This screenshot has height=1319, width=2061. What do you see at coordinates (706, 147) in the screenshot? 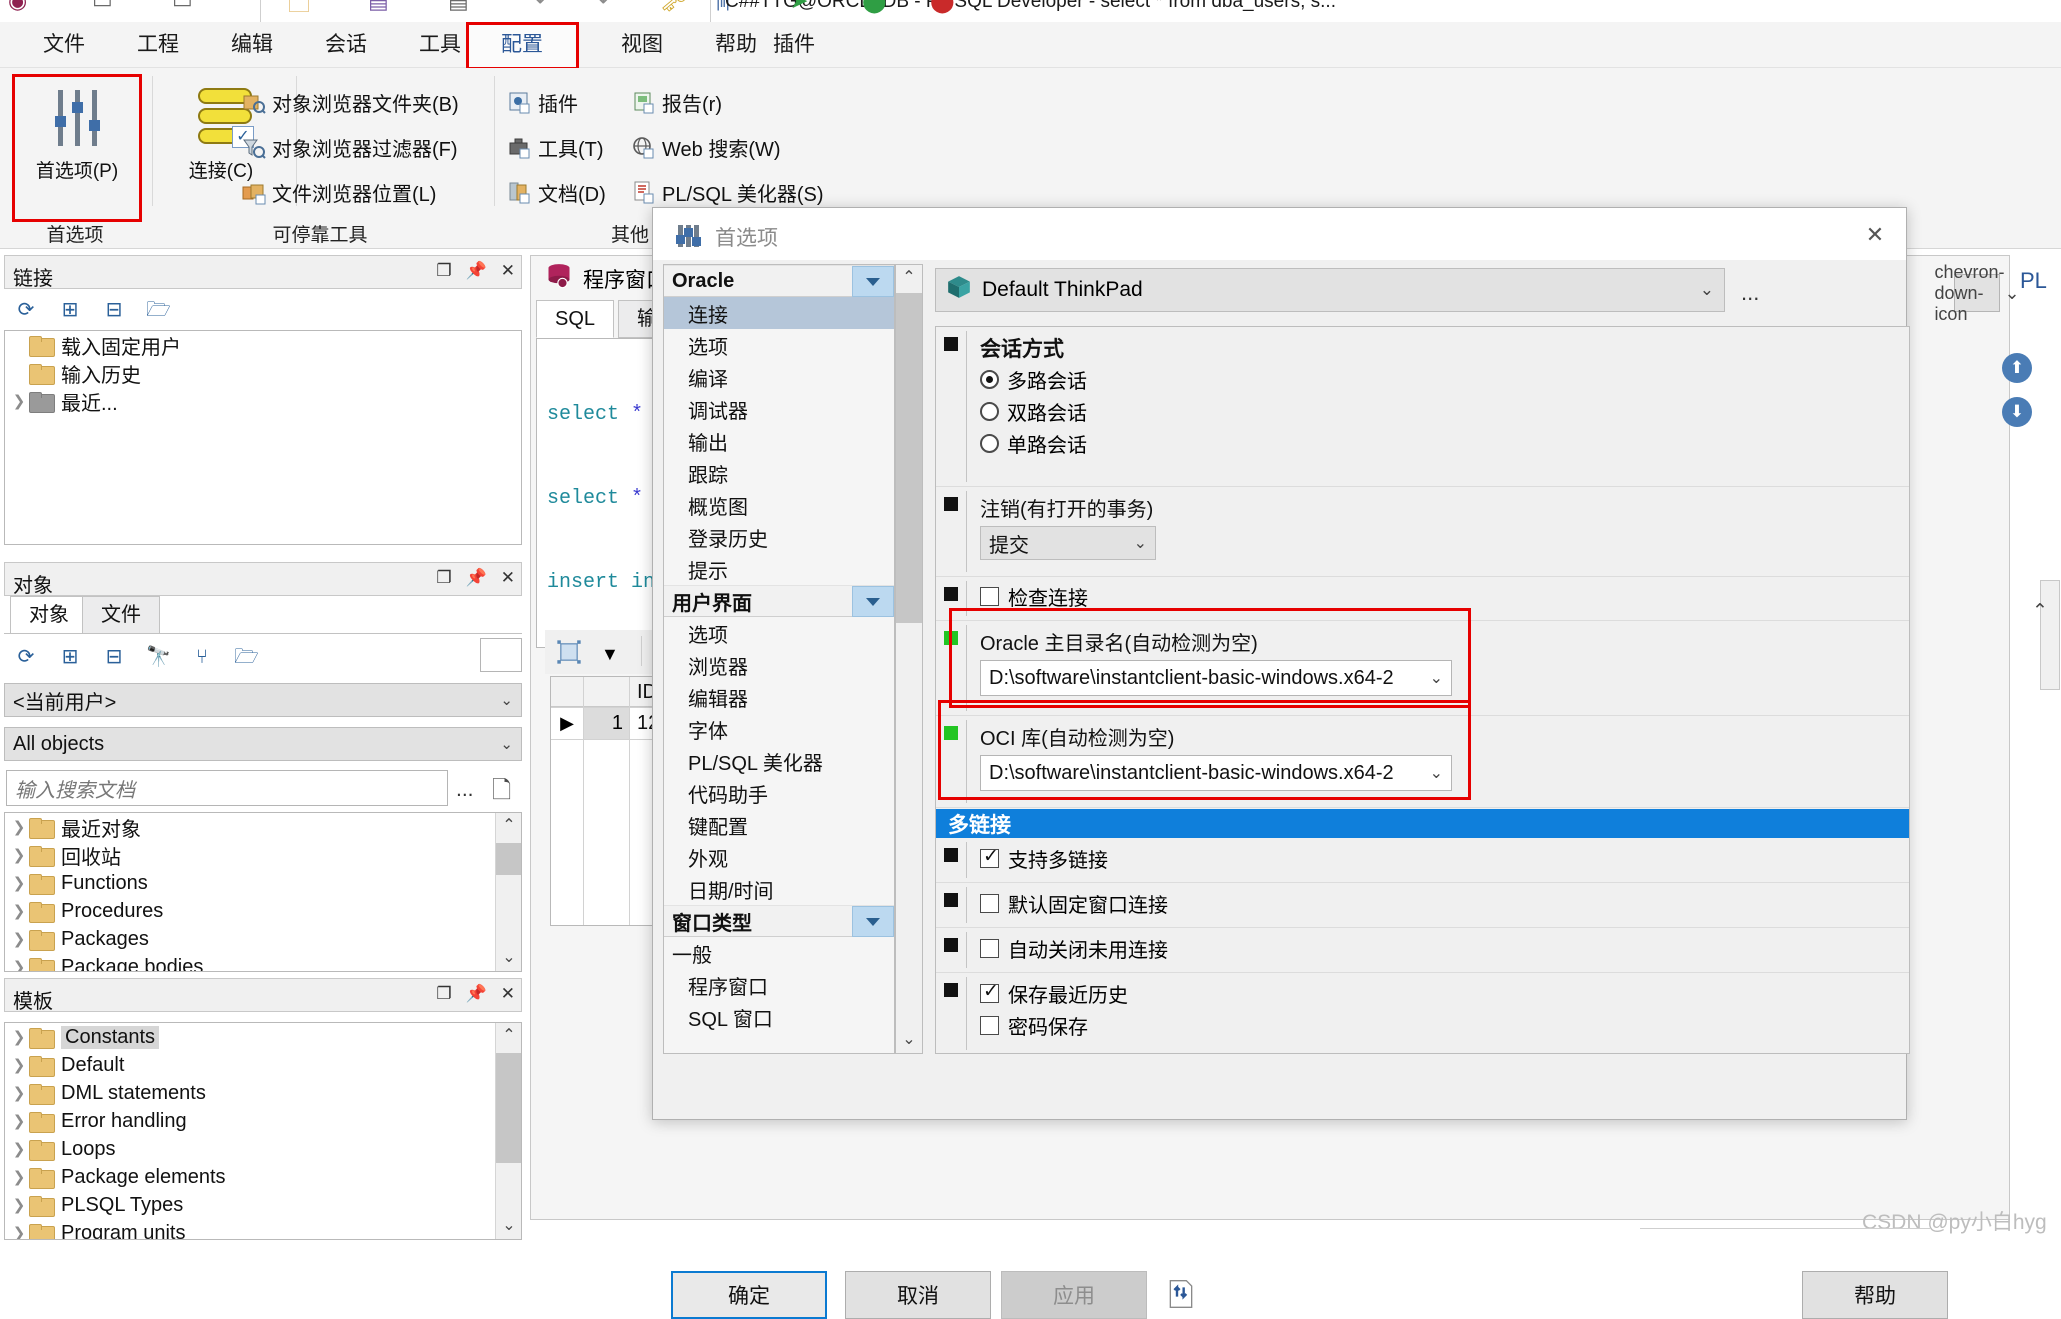
I see `ribbon-web-search: Web 搜索(W)` at bounding box center [706, 147].